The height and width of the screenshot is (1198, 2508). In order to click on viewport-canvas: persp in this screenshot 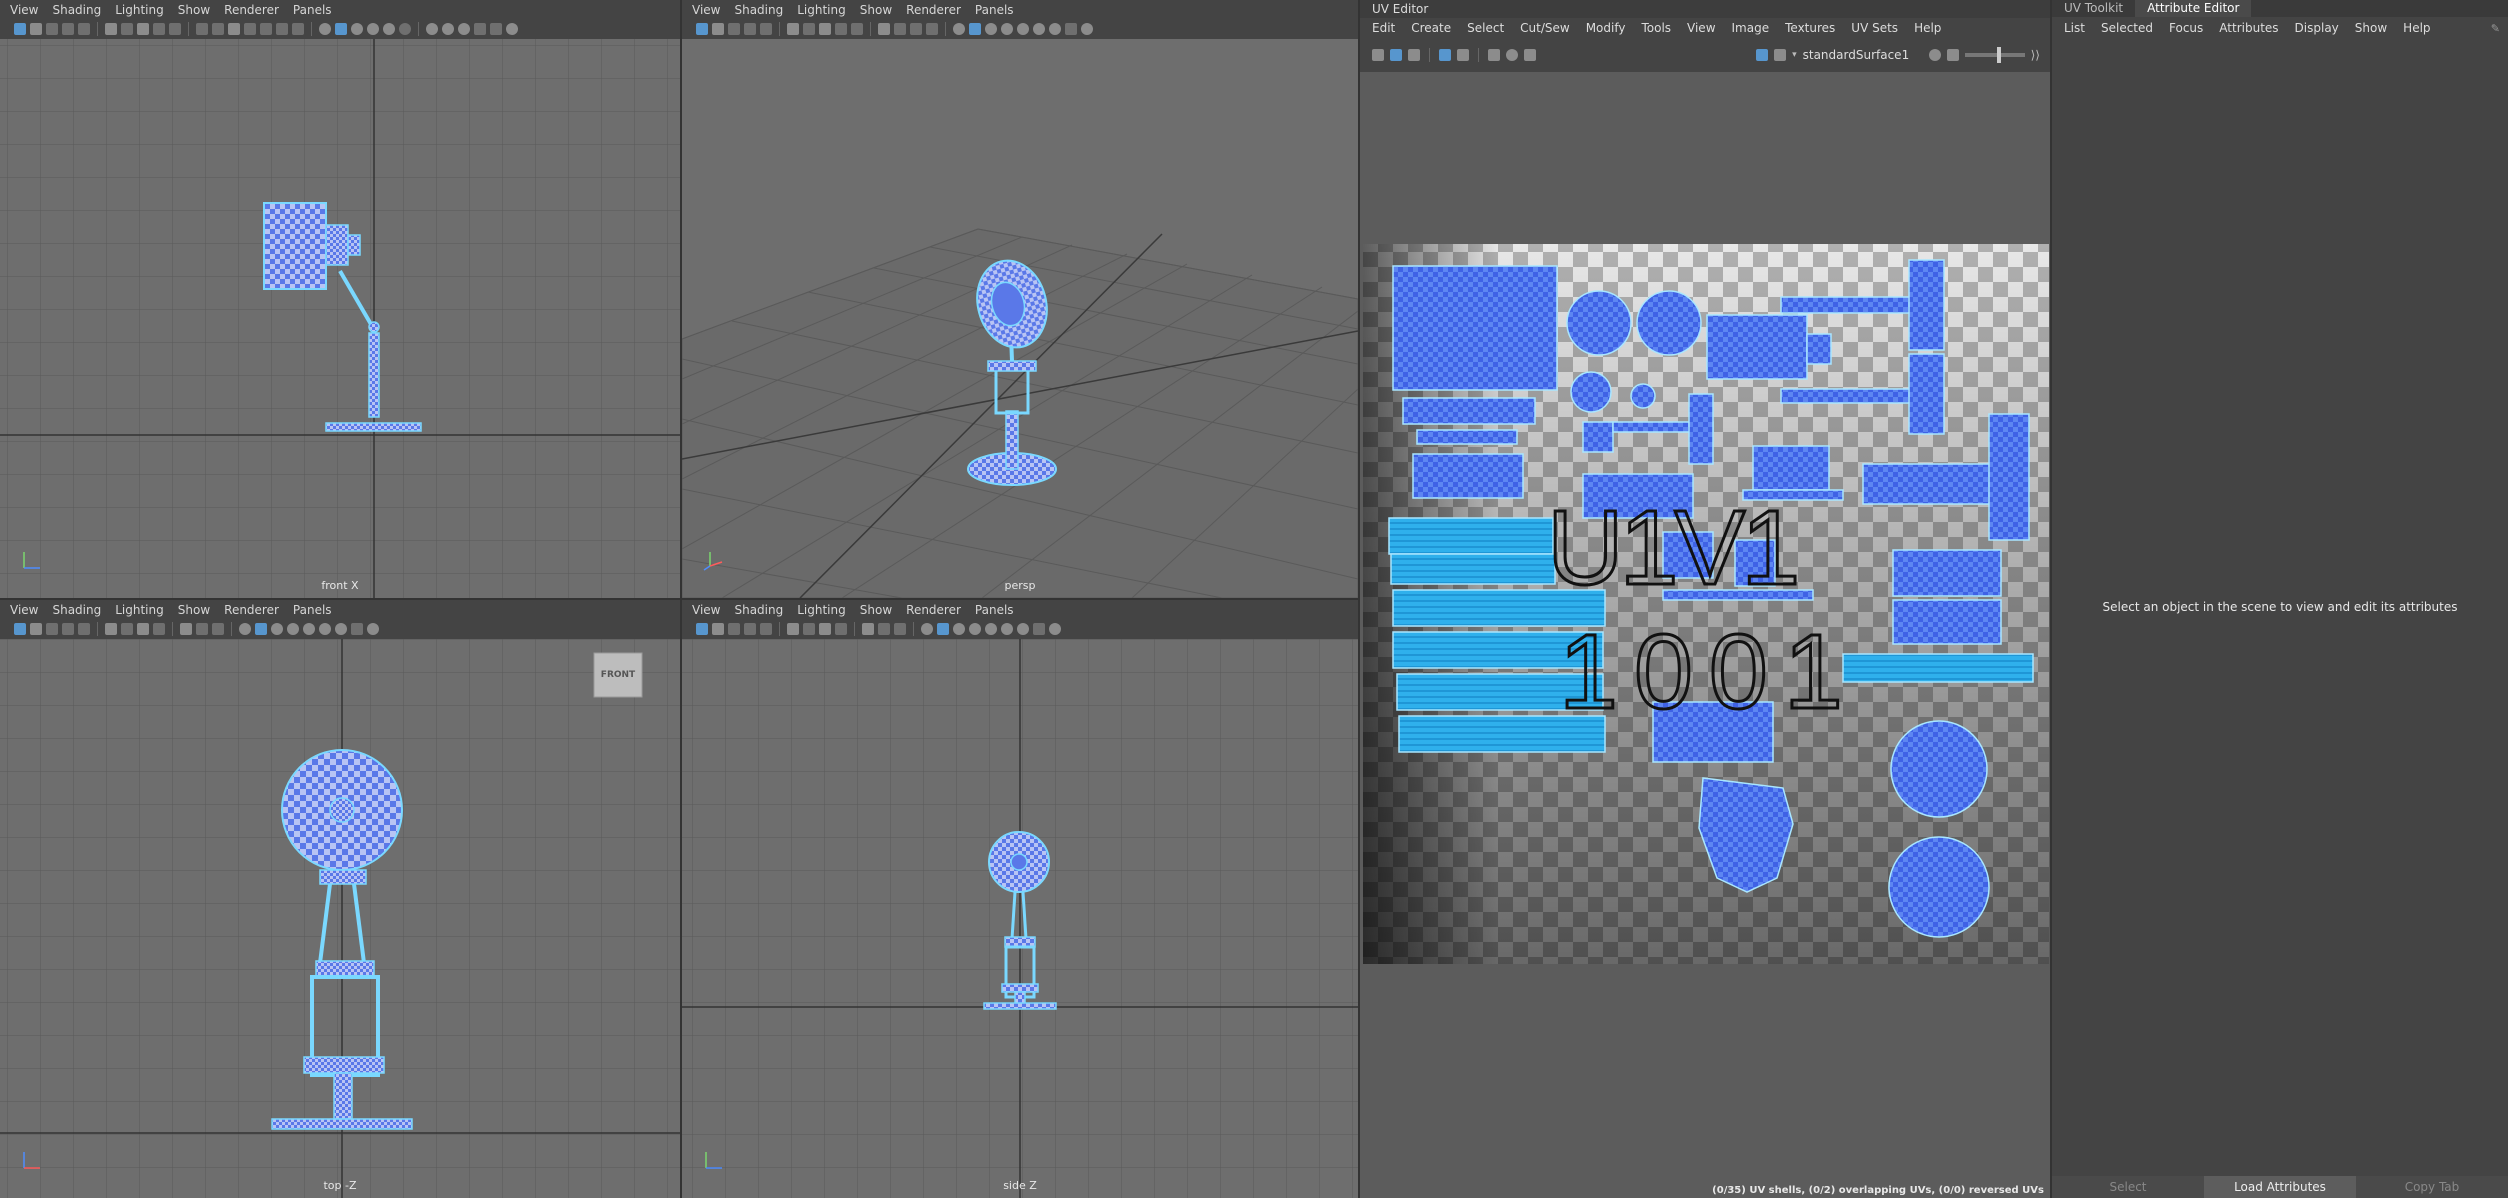, I will do `click(1020, 318)`.